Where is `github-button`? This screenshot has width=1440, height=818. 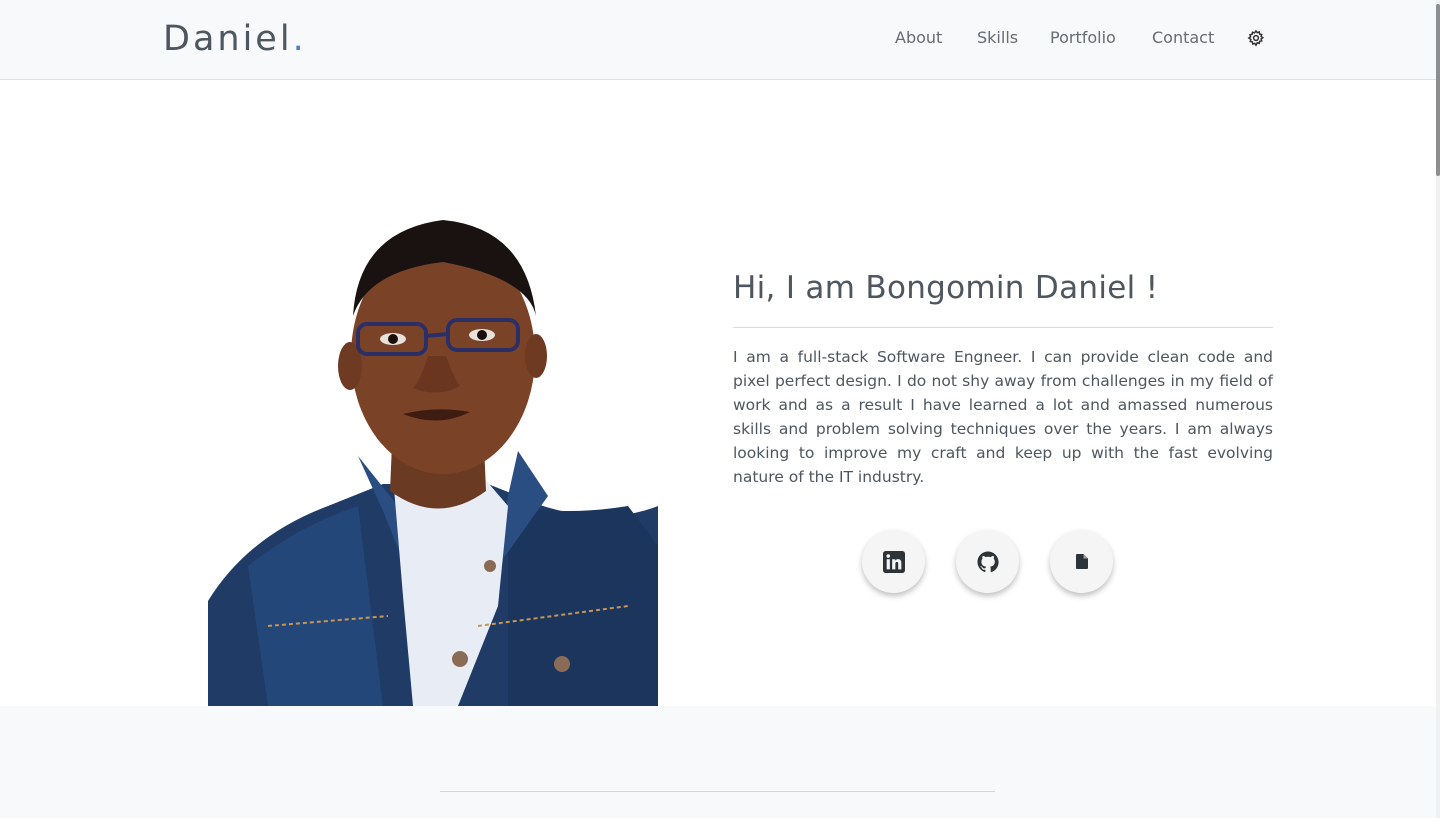
github-button is located at coordinates (987, 561).